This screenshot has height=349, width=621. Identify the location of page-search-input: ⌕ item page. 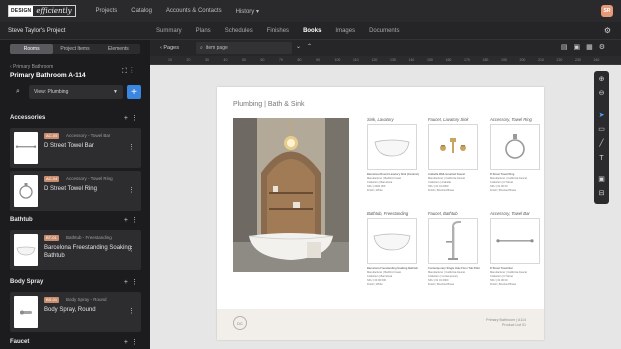
(244, 48).